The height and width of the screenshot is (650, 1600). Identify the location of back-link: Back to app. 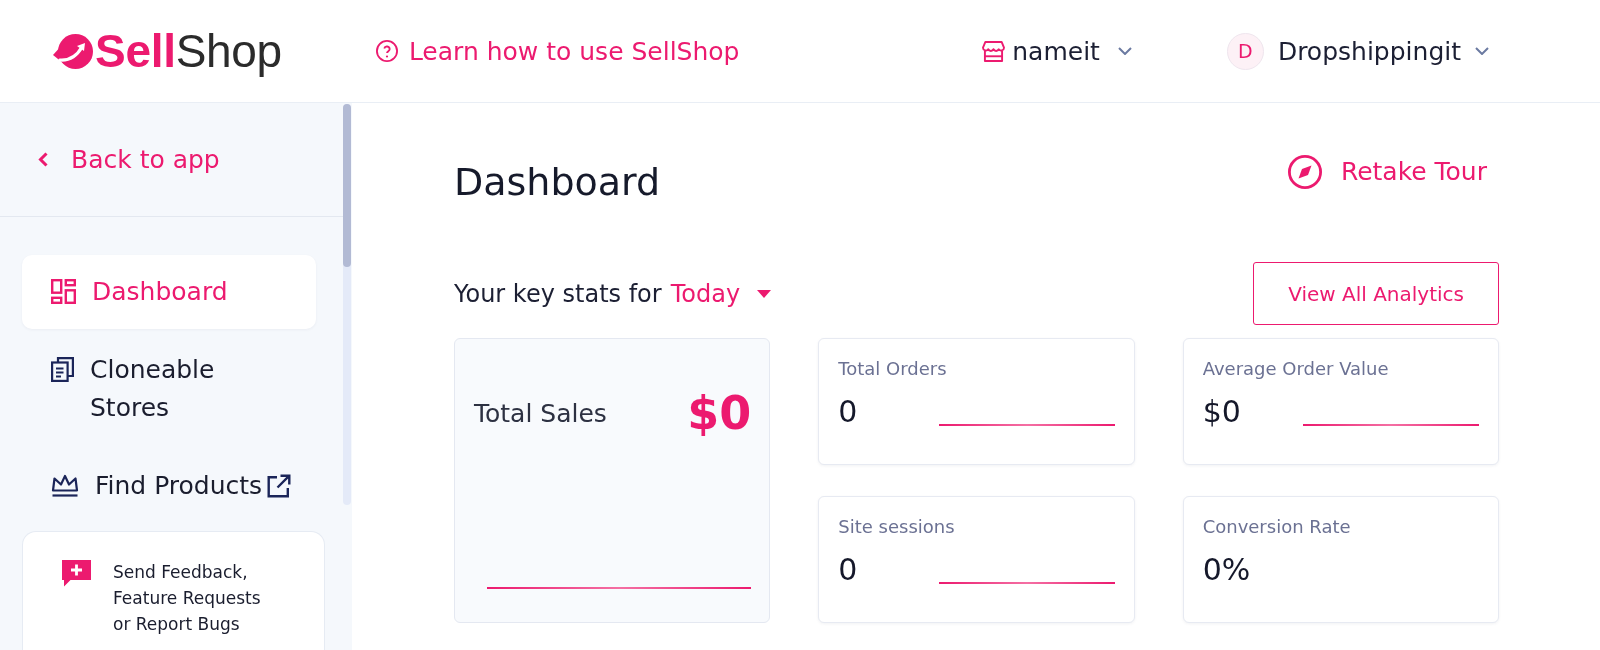
(129, 159).